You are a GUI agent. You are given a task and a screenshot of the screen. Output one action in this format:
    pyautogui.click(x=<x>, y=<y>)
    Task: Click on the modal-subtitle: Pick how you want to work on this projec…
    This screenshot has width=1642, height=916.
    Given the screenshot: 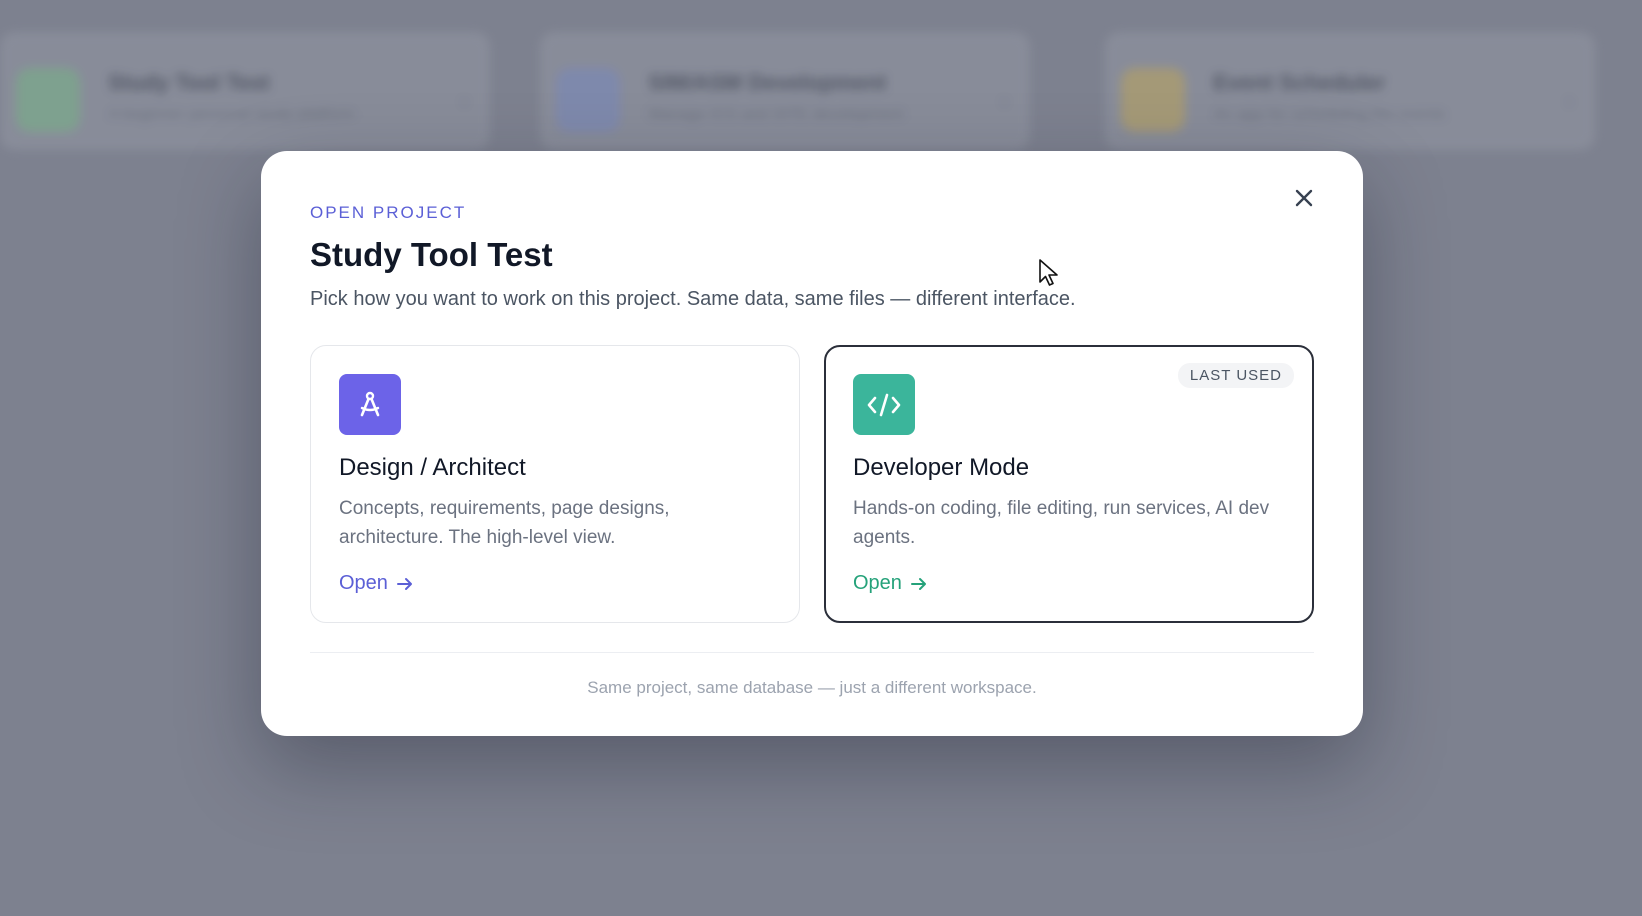 What is the action you would take?
    pyautogui.click(x=693, y=299)
    